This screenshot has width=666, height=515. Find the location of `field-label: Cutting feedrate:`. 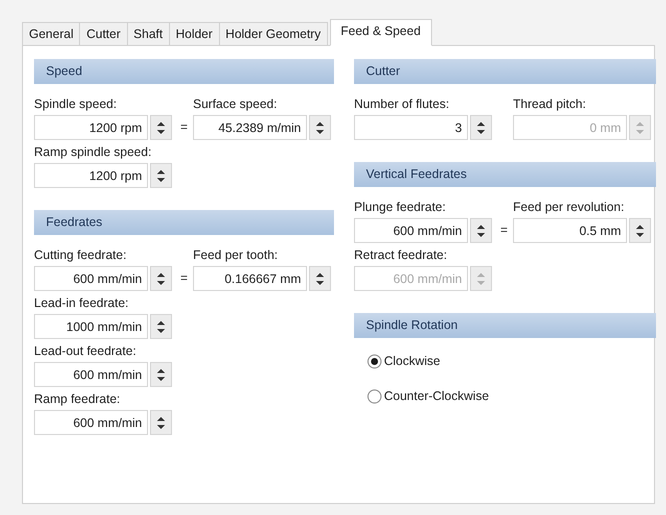

field-label: Cutting feedrate: is located at coordinates (81, 255).